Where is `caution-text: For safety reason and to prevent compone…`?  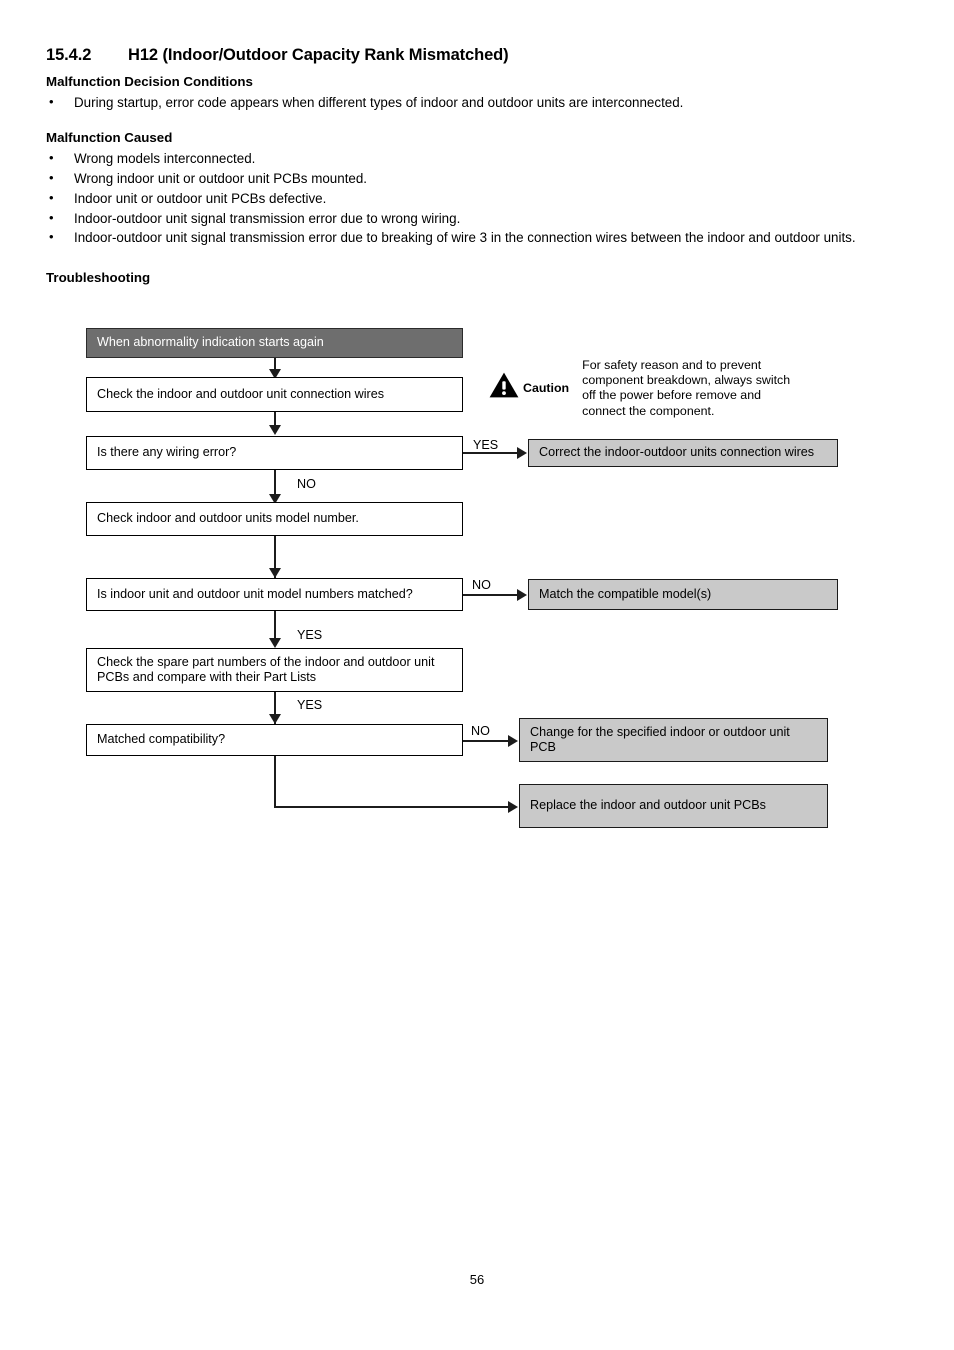 caution-text: For safety reason and to prevent compone… is located at coordinates (686, 388).